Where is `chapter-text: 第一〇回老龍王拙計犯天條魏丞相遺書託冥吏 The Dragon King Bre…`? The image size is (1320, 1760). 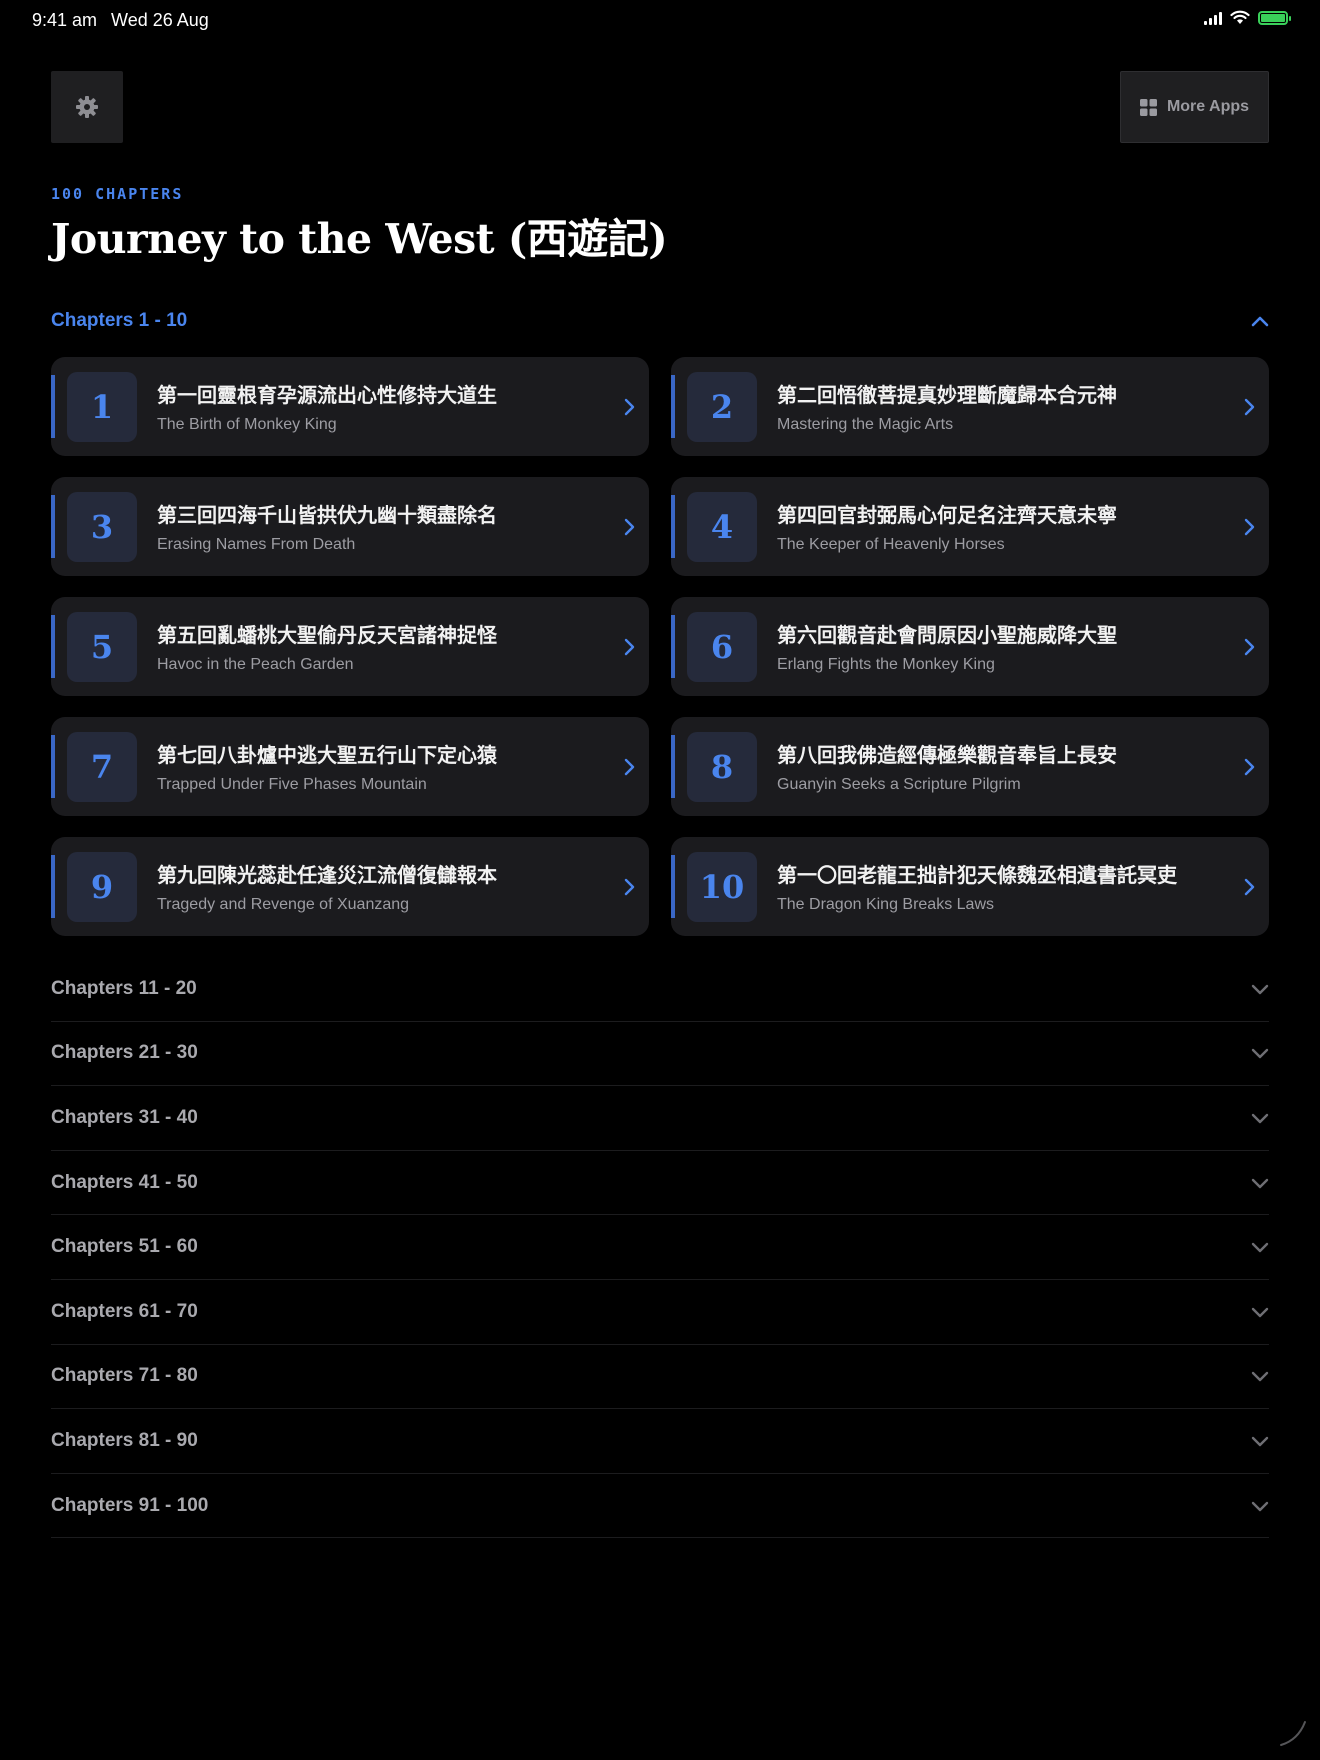
chapter-text: 第一〇回老龍王拙計犯天條魏丞相遺書託冥吏 The Dragon King Bre… is located at coordinates (1010, 886).